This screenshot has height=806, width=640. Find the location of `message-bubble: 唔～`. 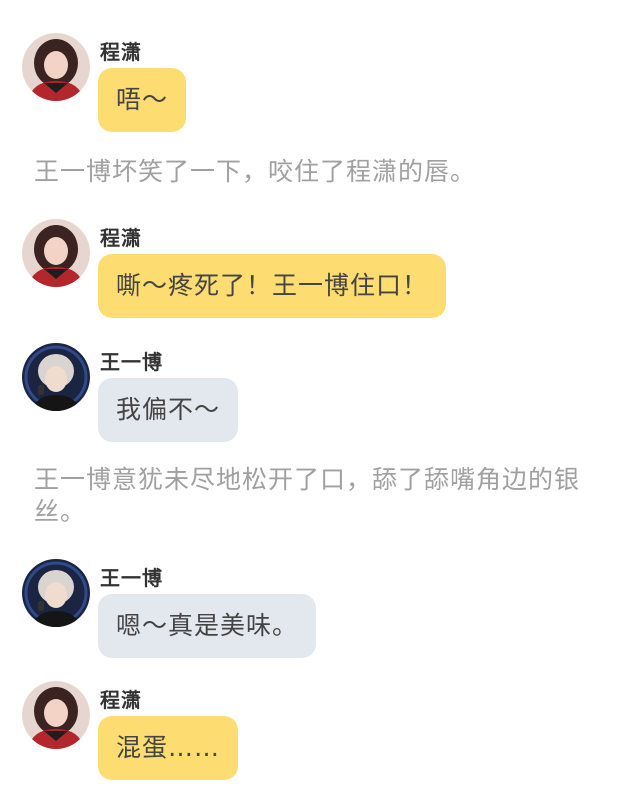

message-bubble: 唔～ is located at coordinates (142, 100).